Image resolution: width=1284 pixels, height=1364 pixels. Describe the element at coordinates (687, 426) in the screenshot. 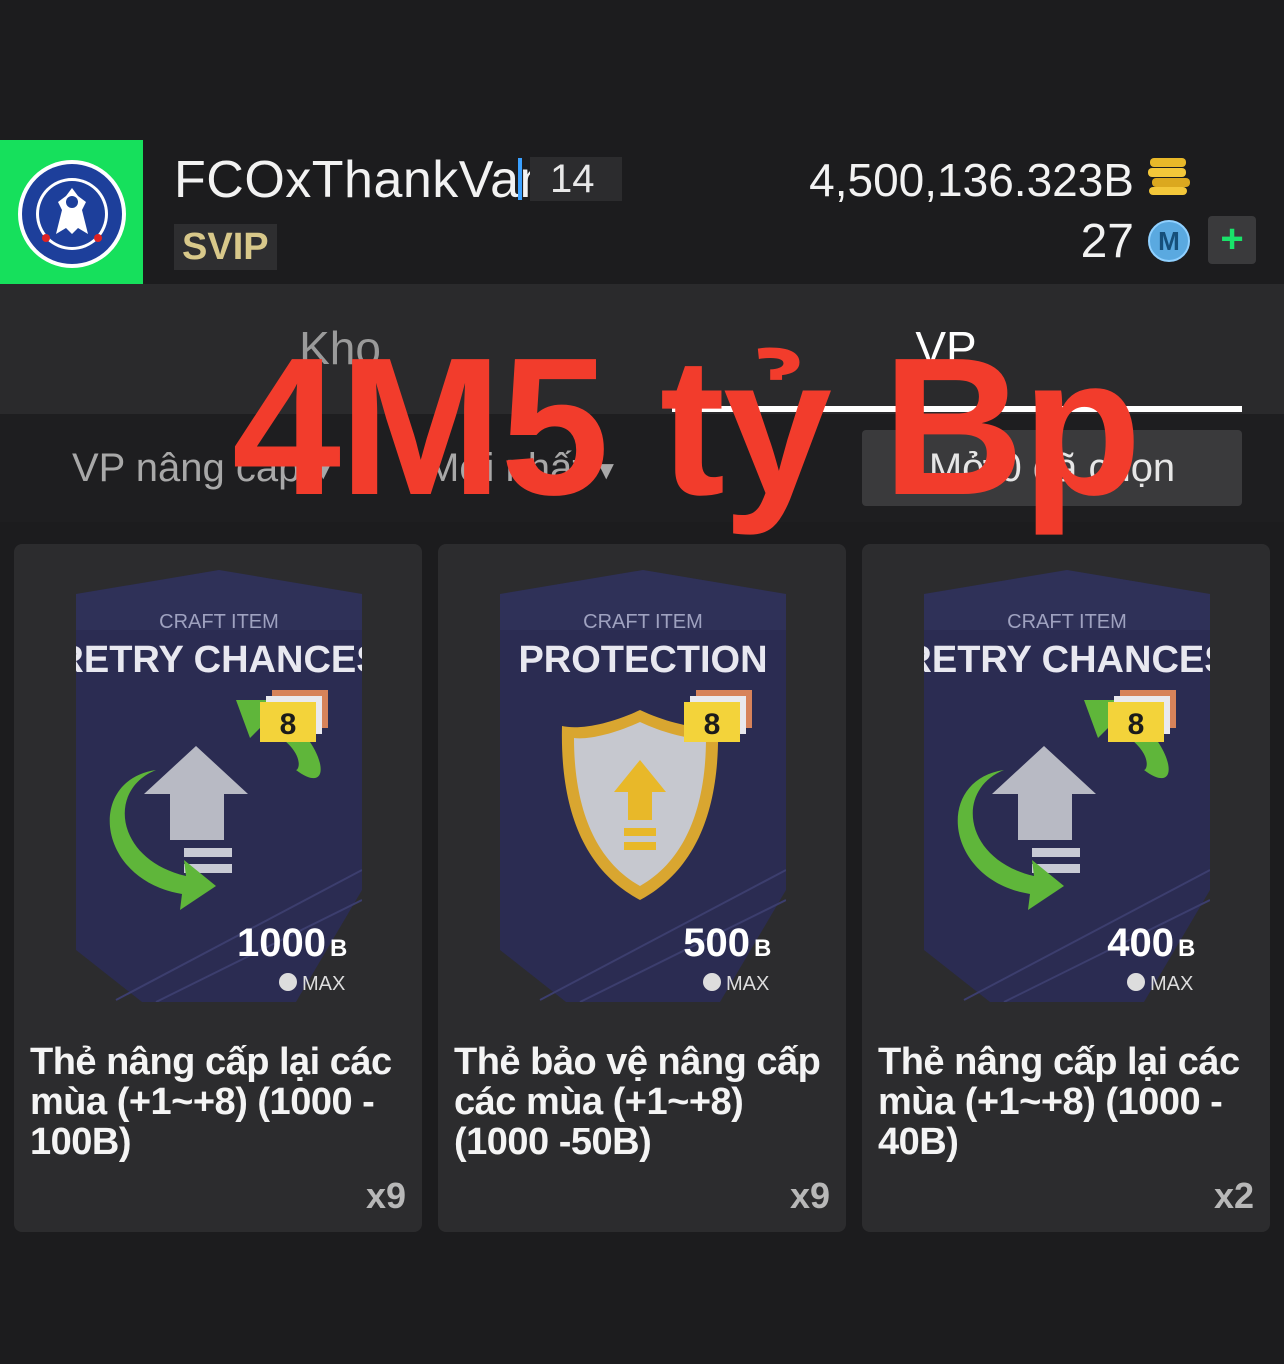

I see `overlay-caption: 4M5 tỷ Bp` at that location.